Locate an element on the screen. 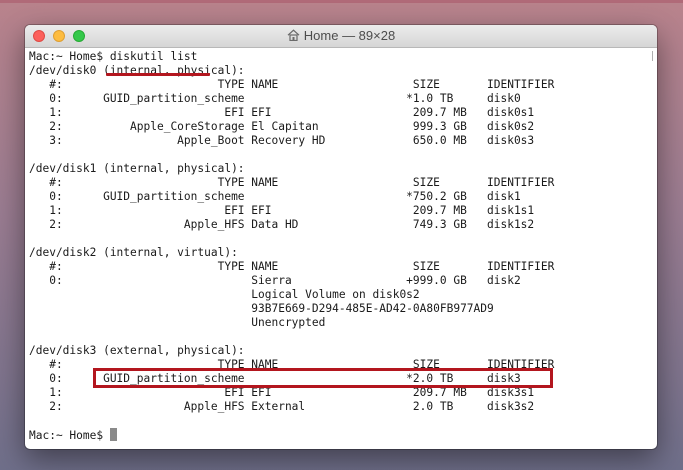 The height and width of the screenshot is (470, 683). desktop-top-edge is located at coordinates (341, 1).